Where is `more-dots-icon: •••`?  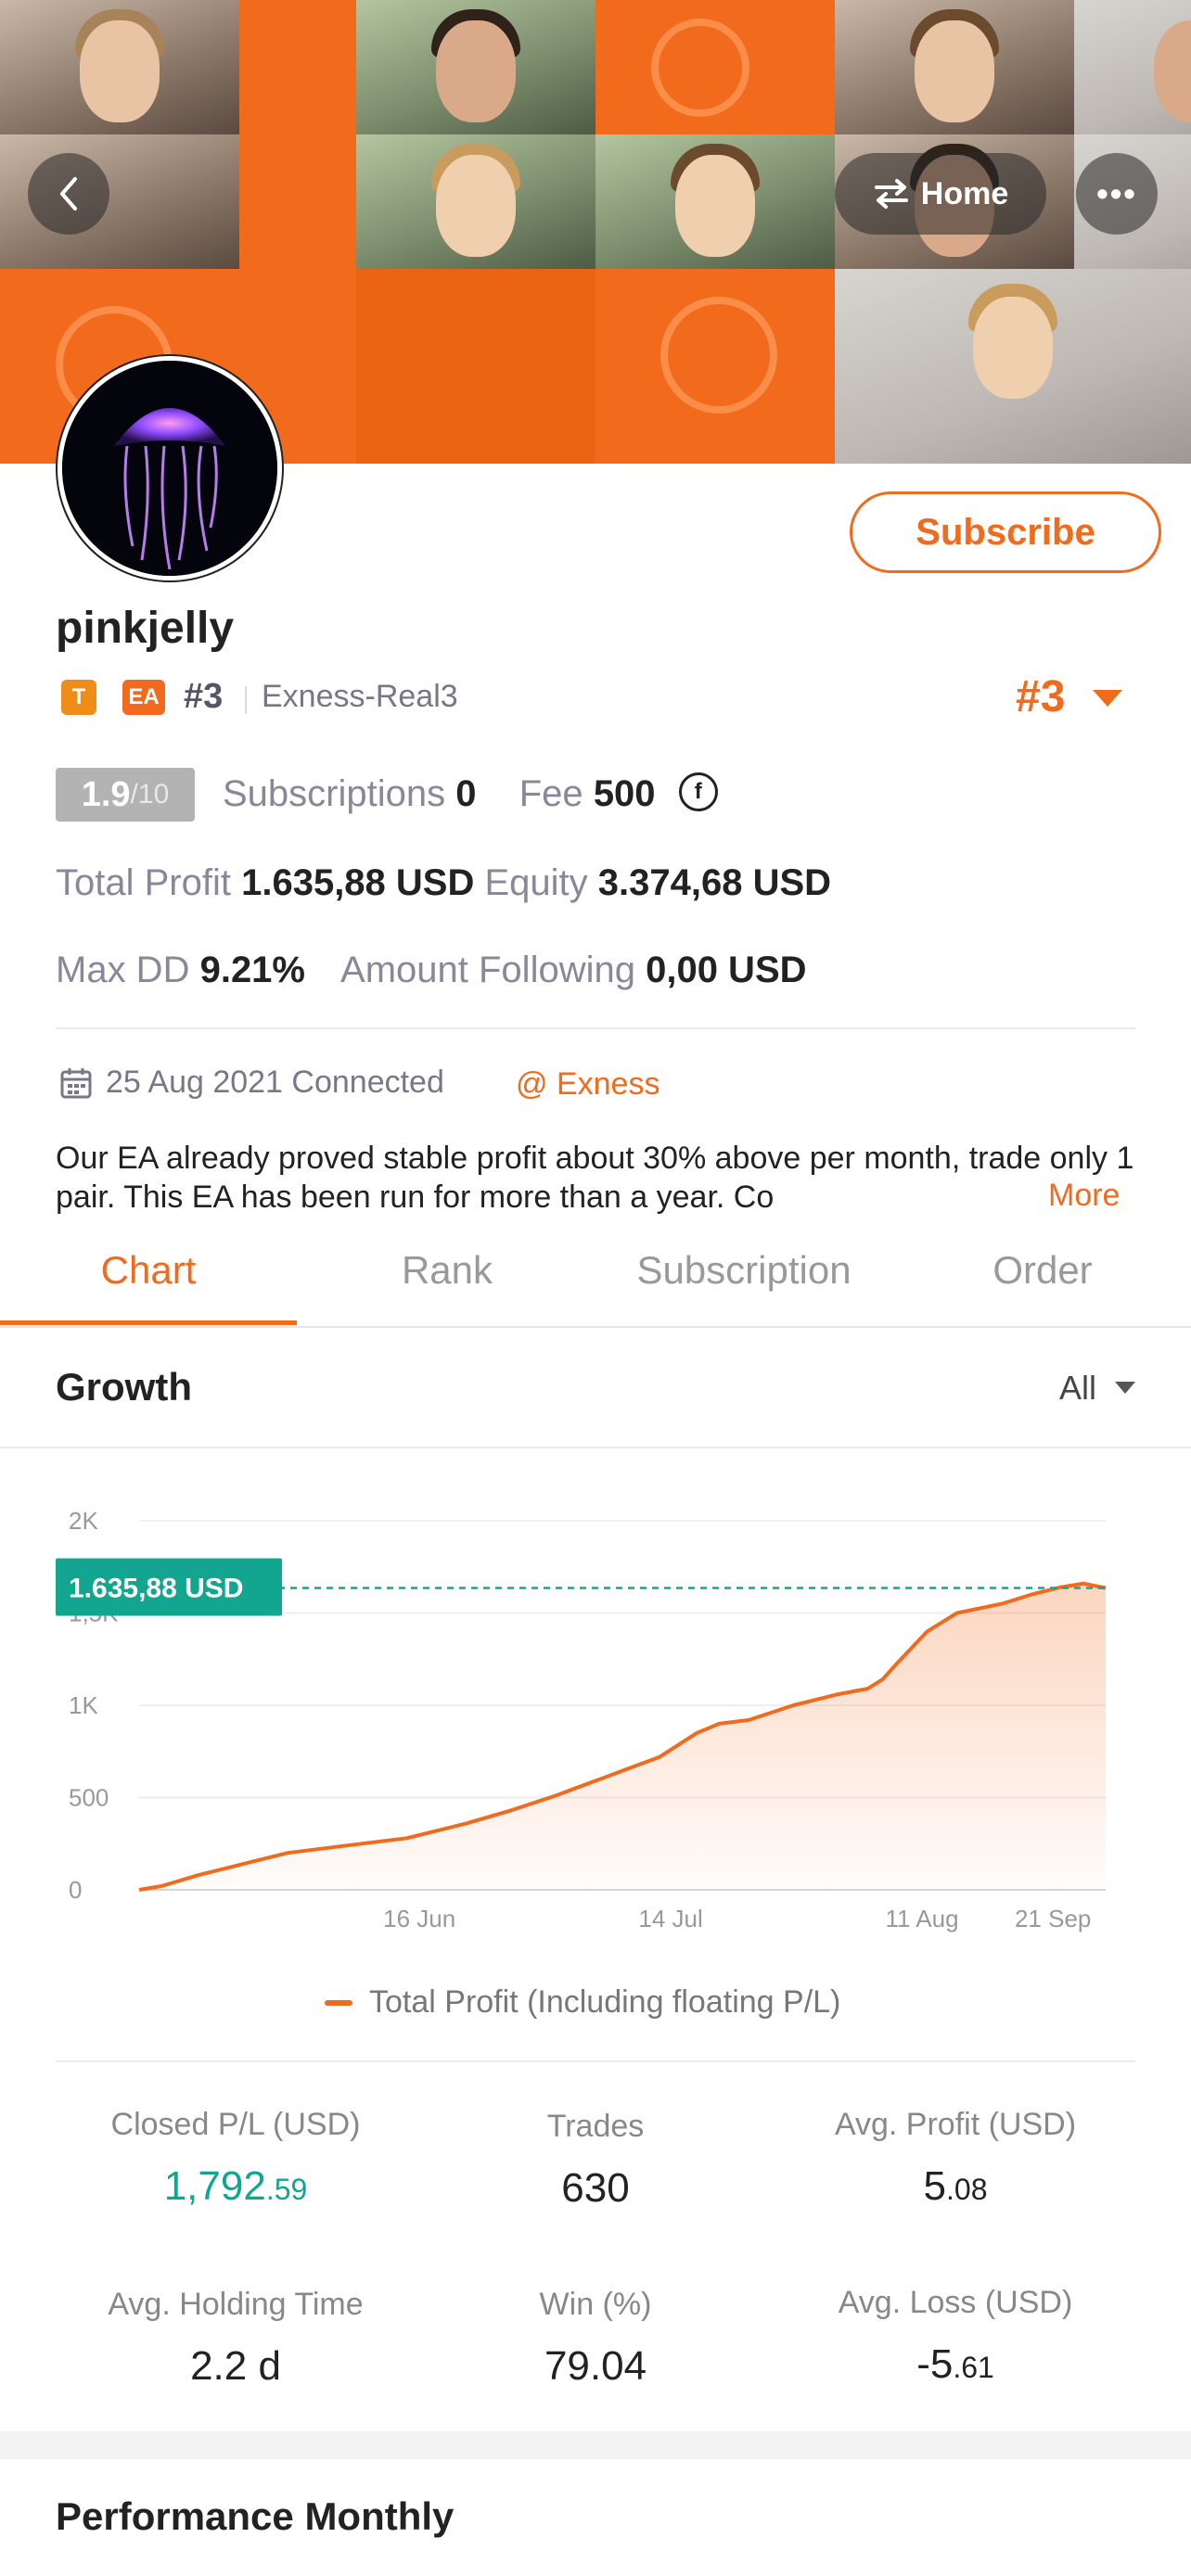 more-dots-icon: ••• is located at coordinates (1116, 193).